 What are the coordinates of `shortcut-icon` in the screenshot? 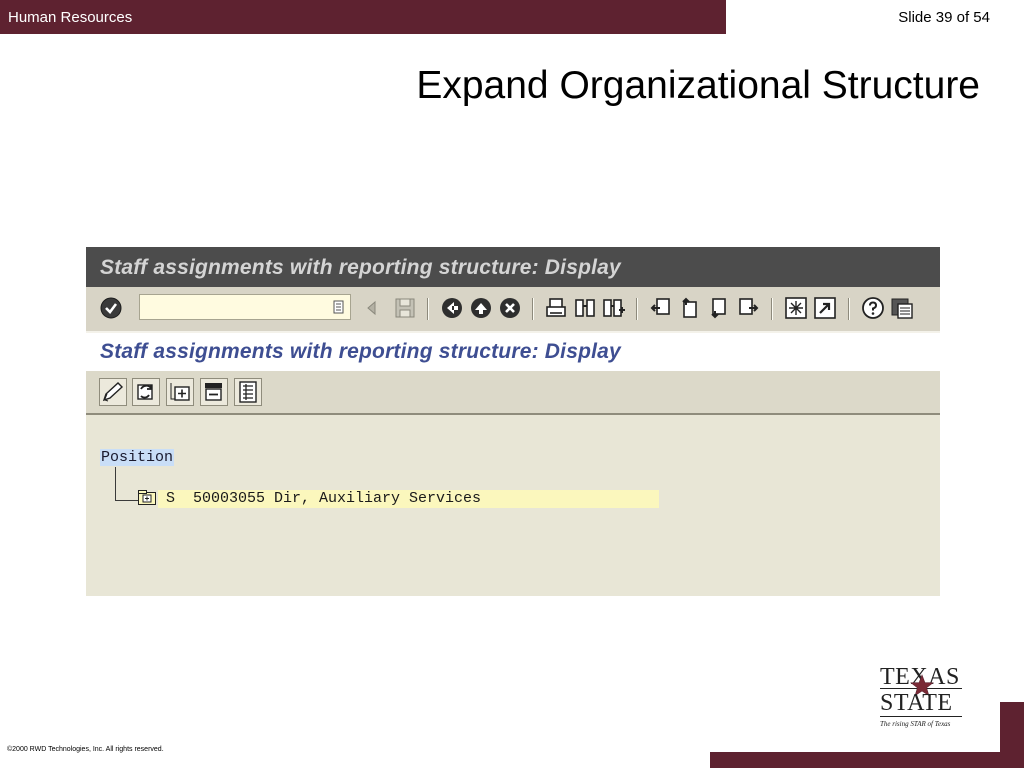 It's located at (825, 308).